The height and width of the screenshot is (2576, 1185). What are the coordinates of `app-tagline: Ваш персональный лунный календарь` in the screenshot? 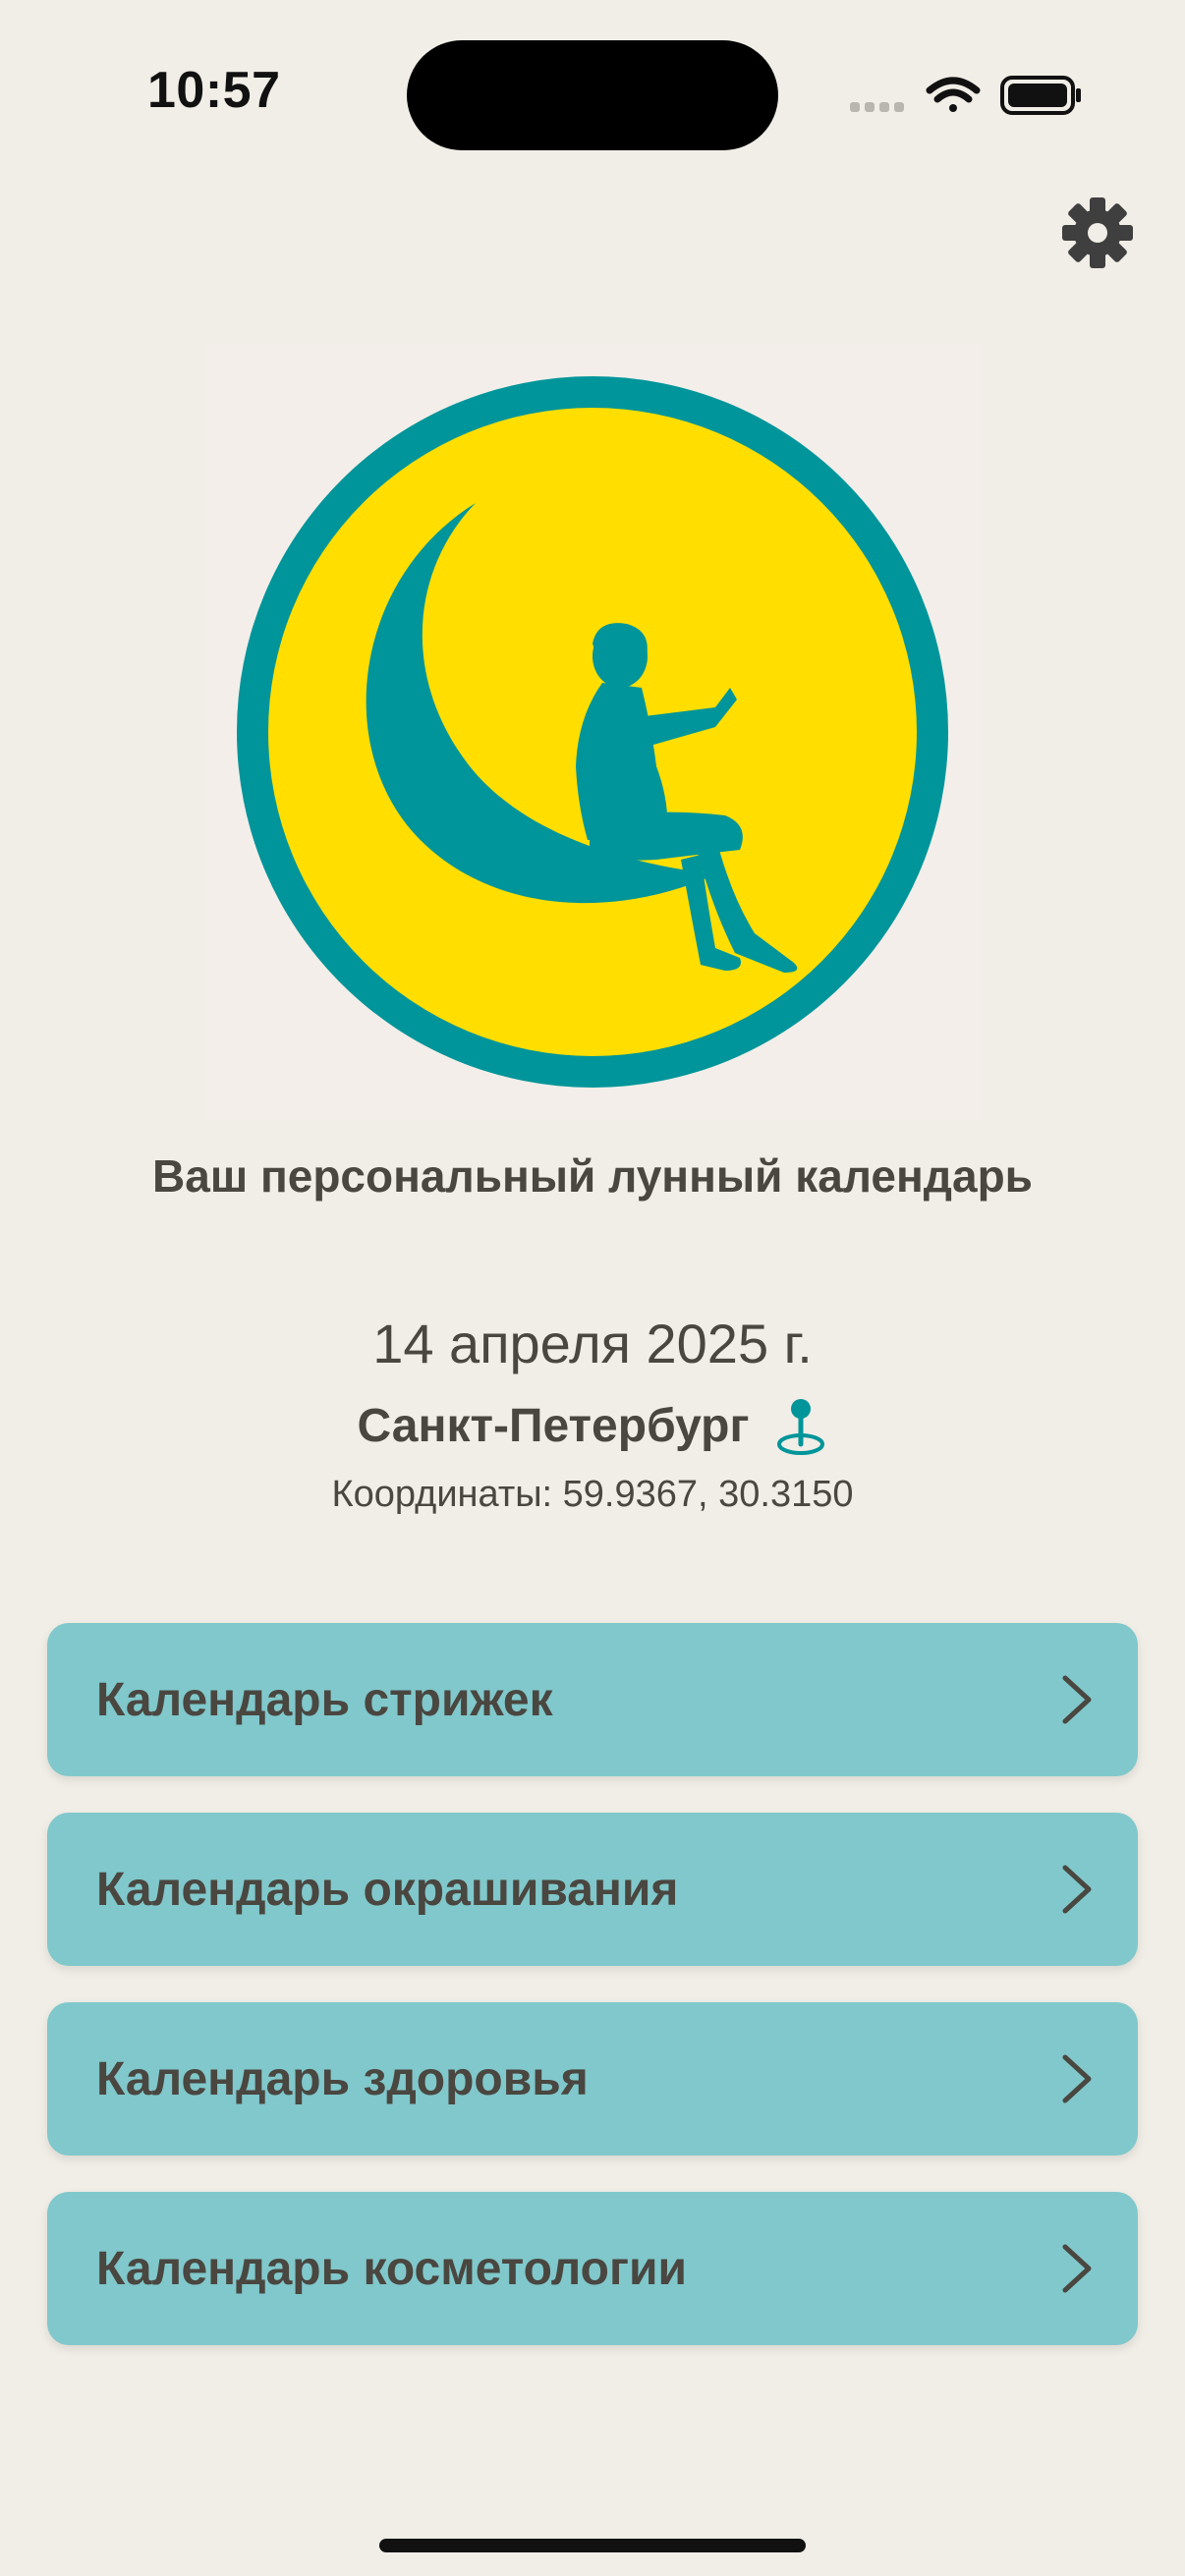 It's located at (592, 1176).